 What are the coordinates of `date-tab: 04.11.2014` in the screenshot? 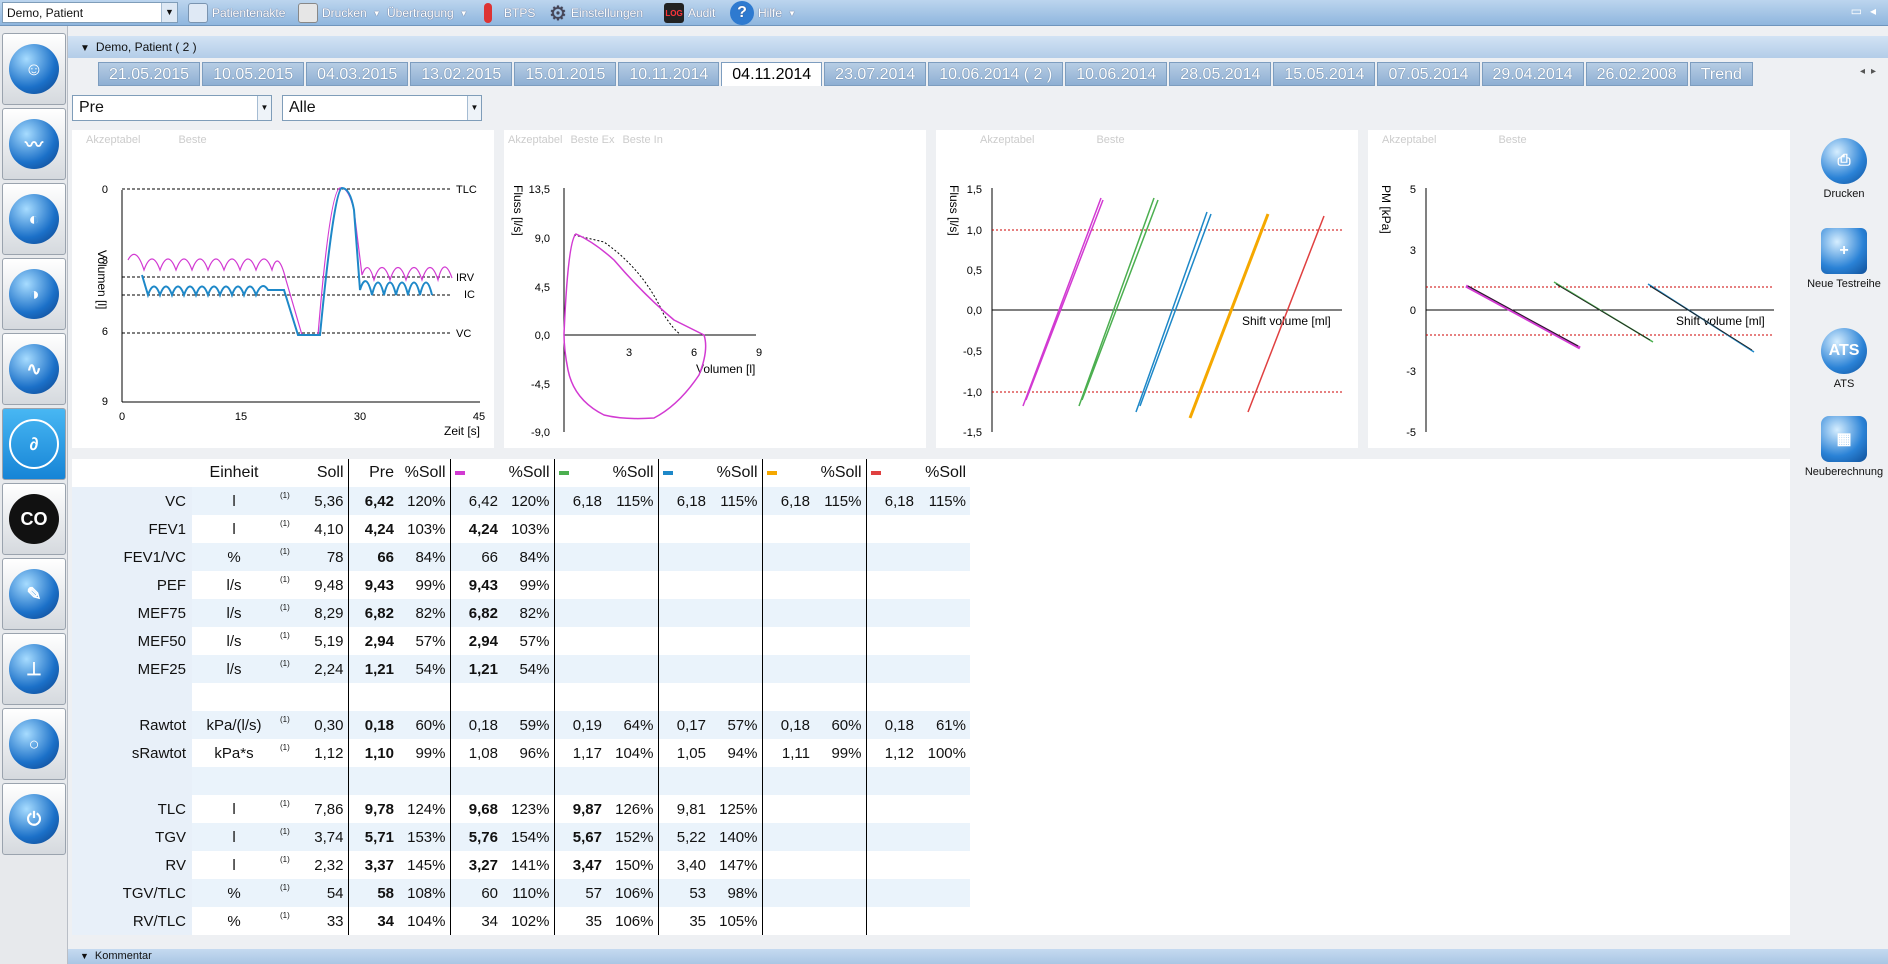 It's located at (772, 74).